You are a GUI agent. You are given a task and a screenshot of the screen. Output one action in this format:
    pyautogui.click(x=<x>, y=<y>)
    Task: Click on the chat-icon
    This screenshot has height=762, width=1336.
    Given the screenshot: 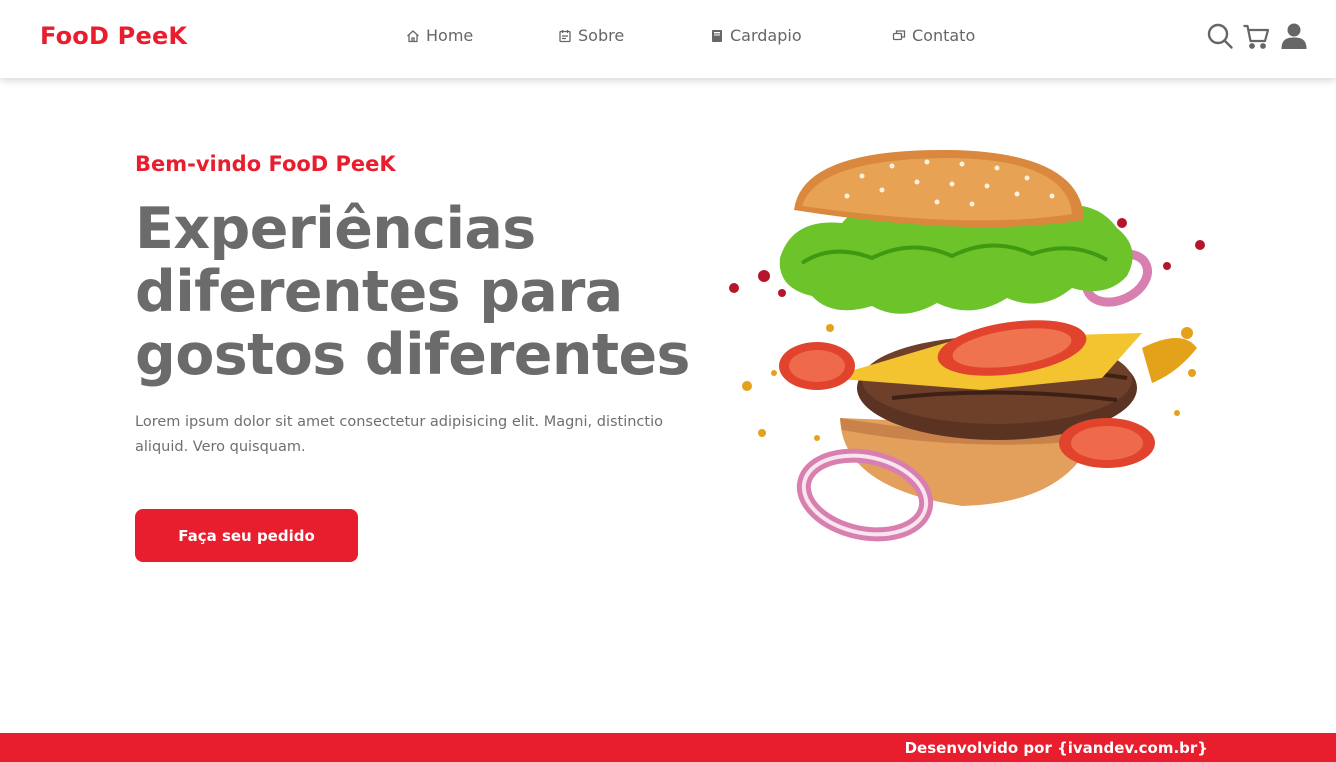 What is the action you would take?
    pyautogui.click(x=899, y=34)
    